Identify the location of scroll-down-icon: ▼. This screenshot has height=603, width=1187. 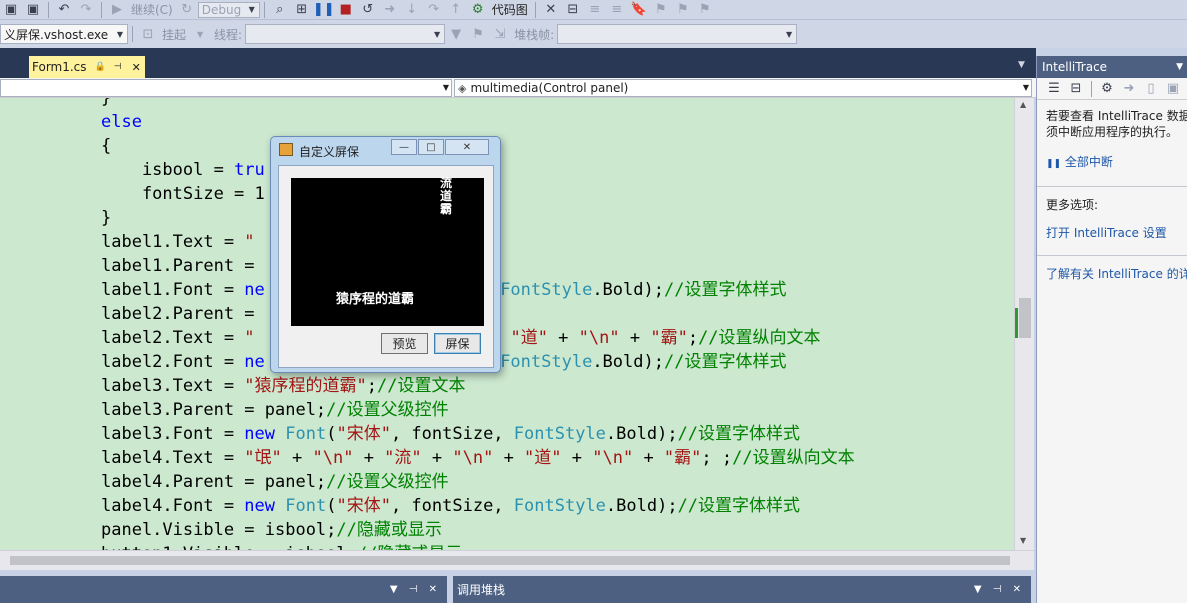
(1023, 540).